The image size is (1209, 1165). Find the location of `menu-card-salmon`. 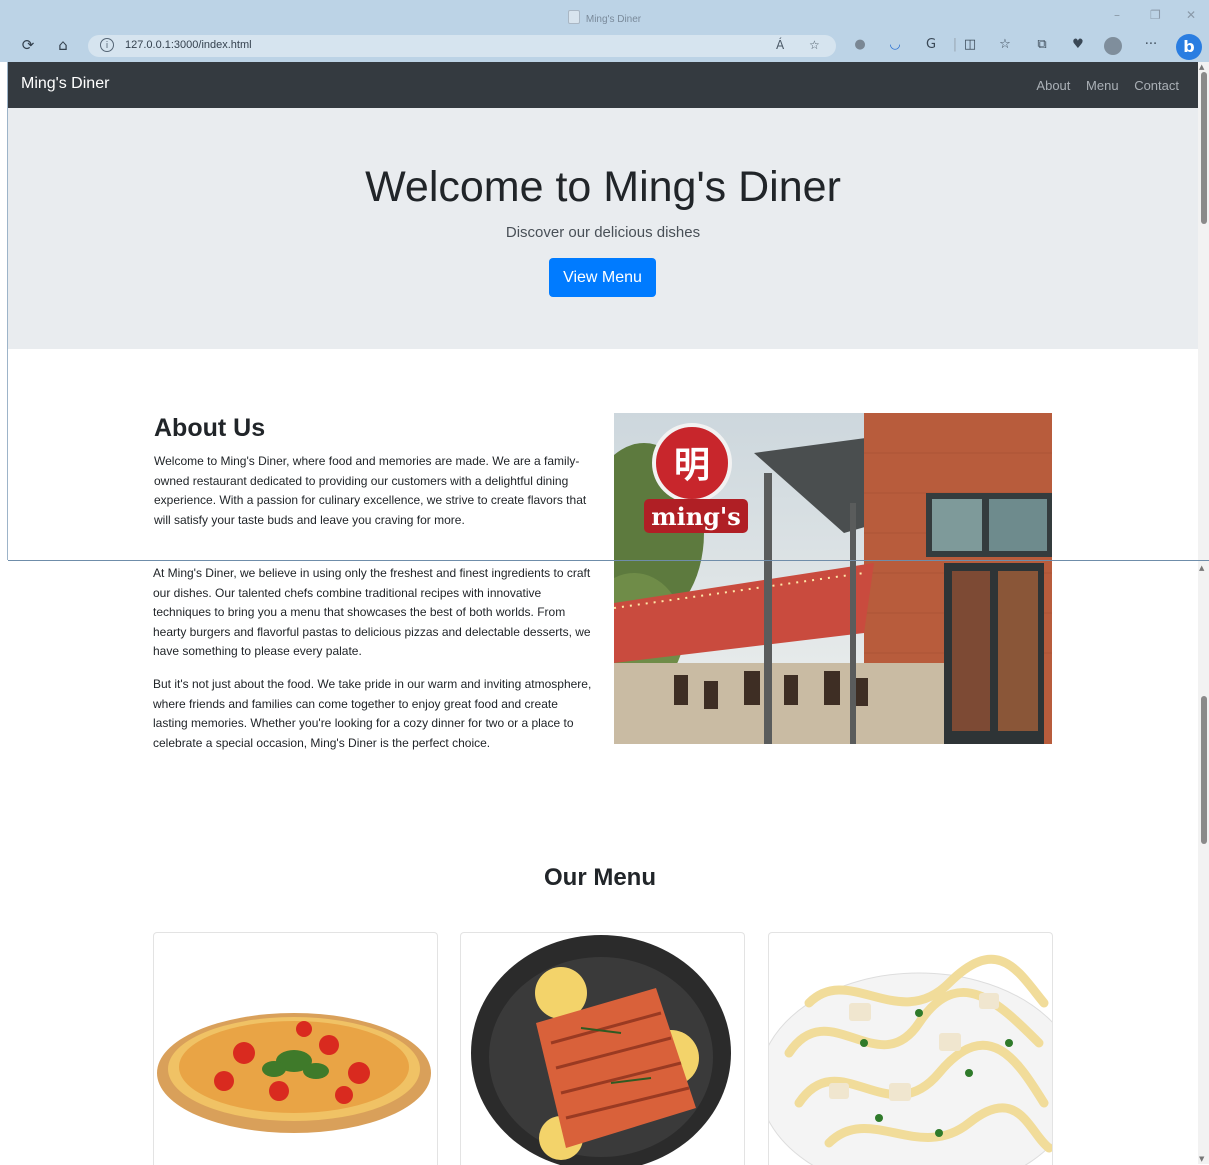

menu-card-salmon is located at coordinates (602, 1048).